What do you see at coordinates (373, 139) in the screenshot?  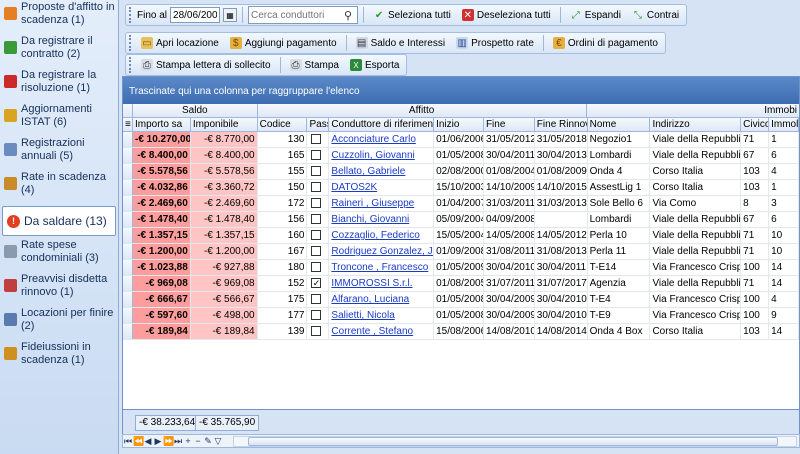 I see `conduttore-value: Acconciature Carlo` at bounding box center [373, 139].